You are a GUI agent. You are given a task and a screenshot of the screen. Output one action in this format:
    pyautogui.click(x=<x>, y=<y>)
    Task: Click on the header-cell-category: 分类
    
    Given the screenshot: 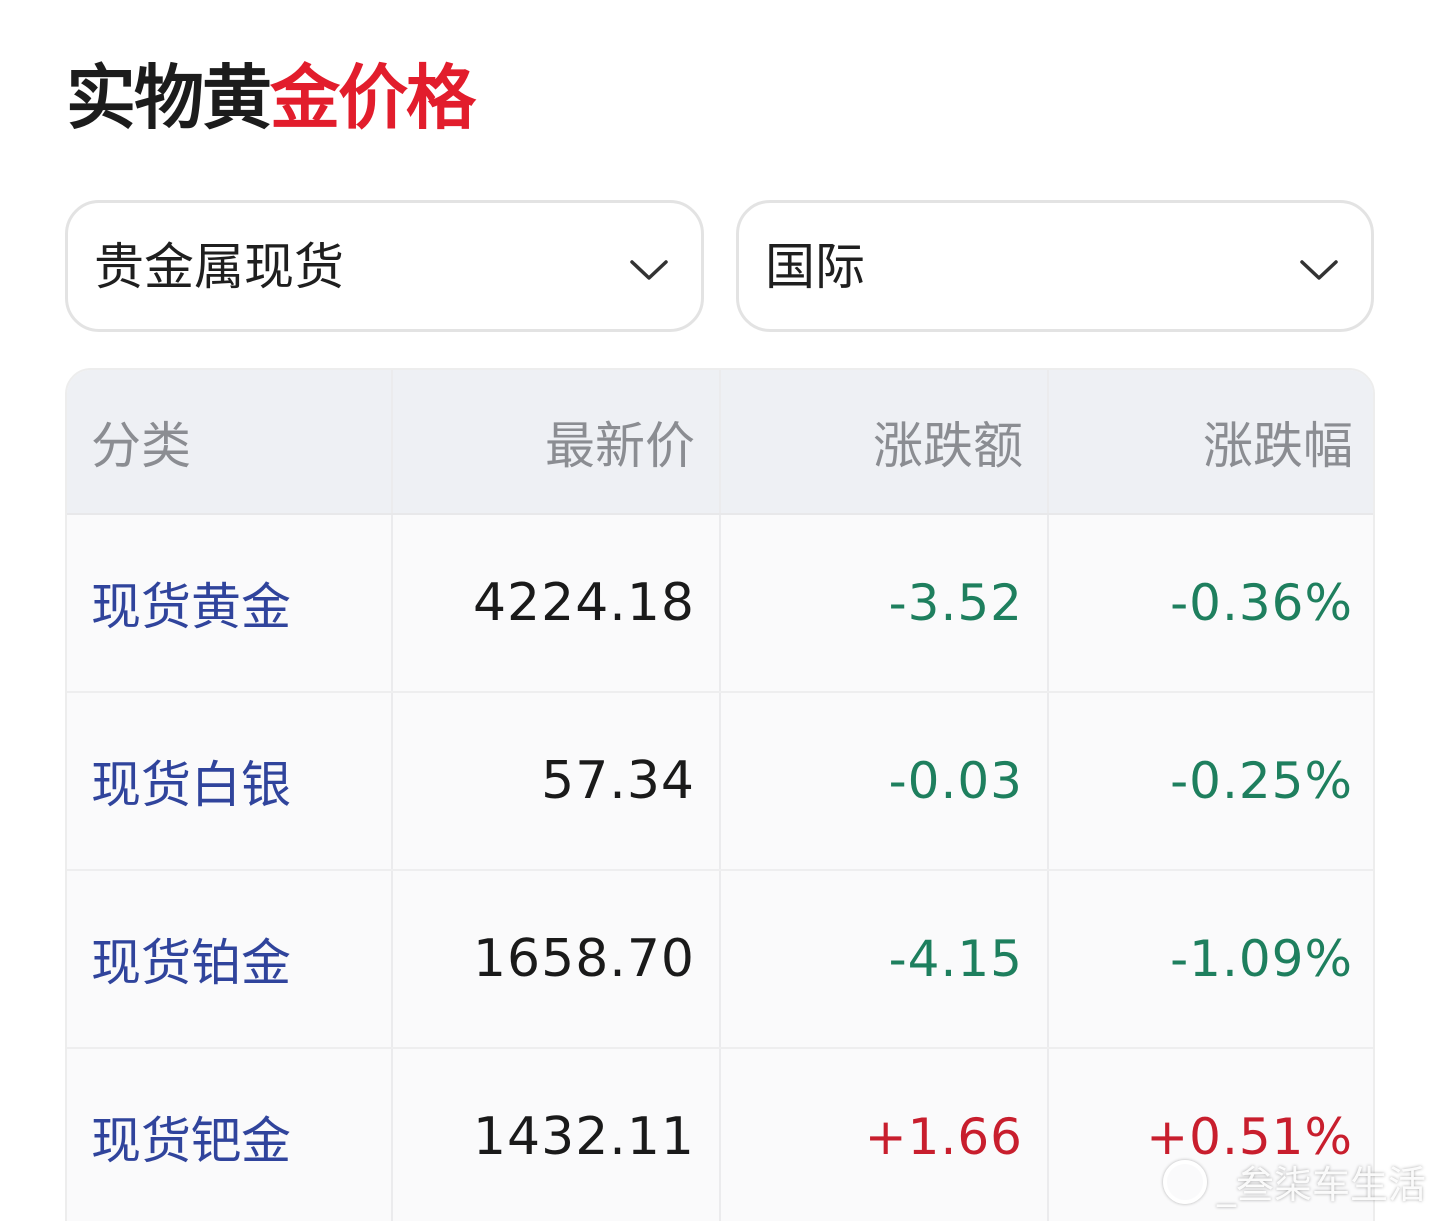 What is the action you would take?
    pyautogui.click(x=230, y=441)
    